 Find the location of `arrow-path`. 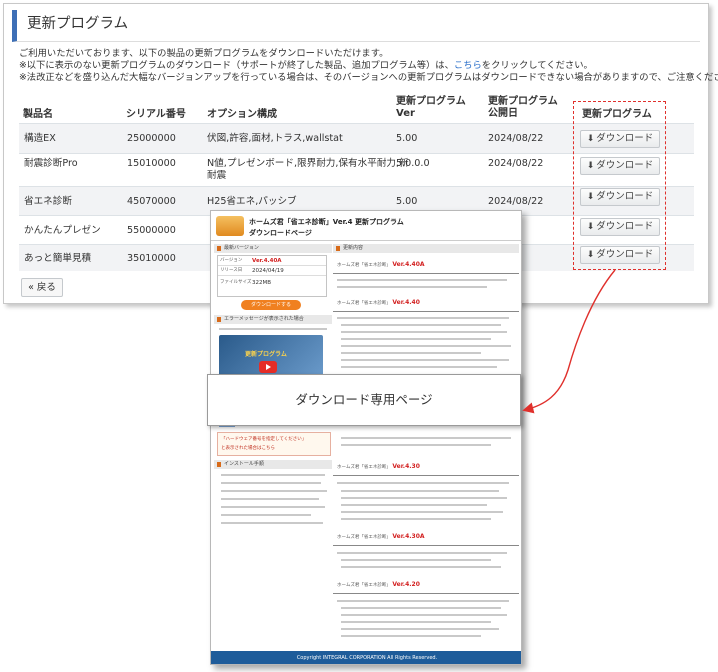

arrow-path is located at coordinates (569, 341).